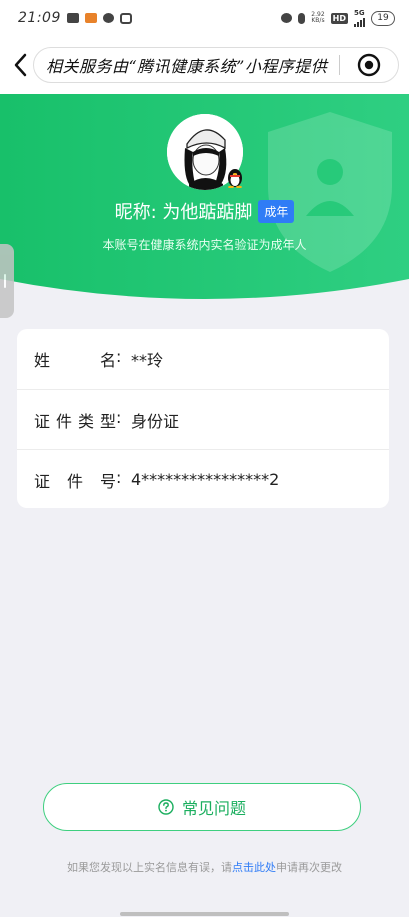  I want to click on name-value: **玲, so click(147, 360).